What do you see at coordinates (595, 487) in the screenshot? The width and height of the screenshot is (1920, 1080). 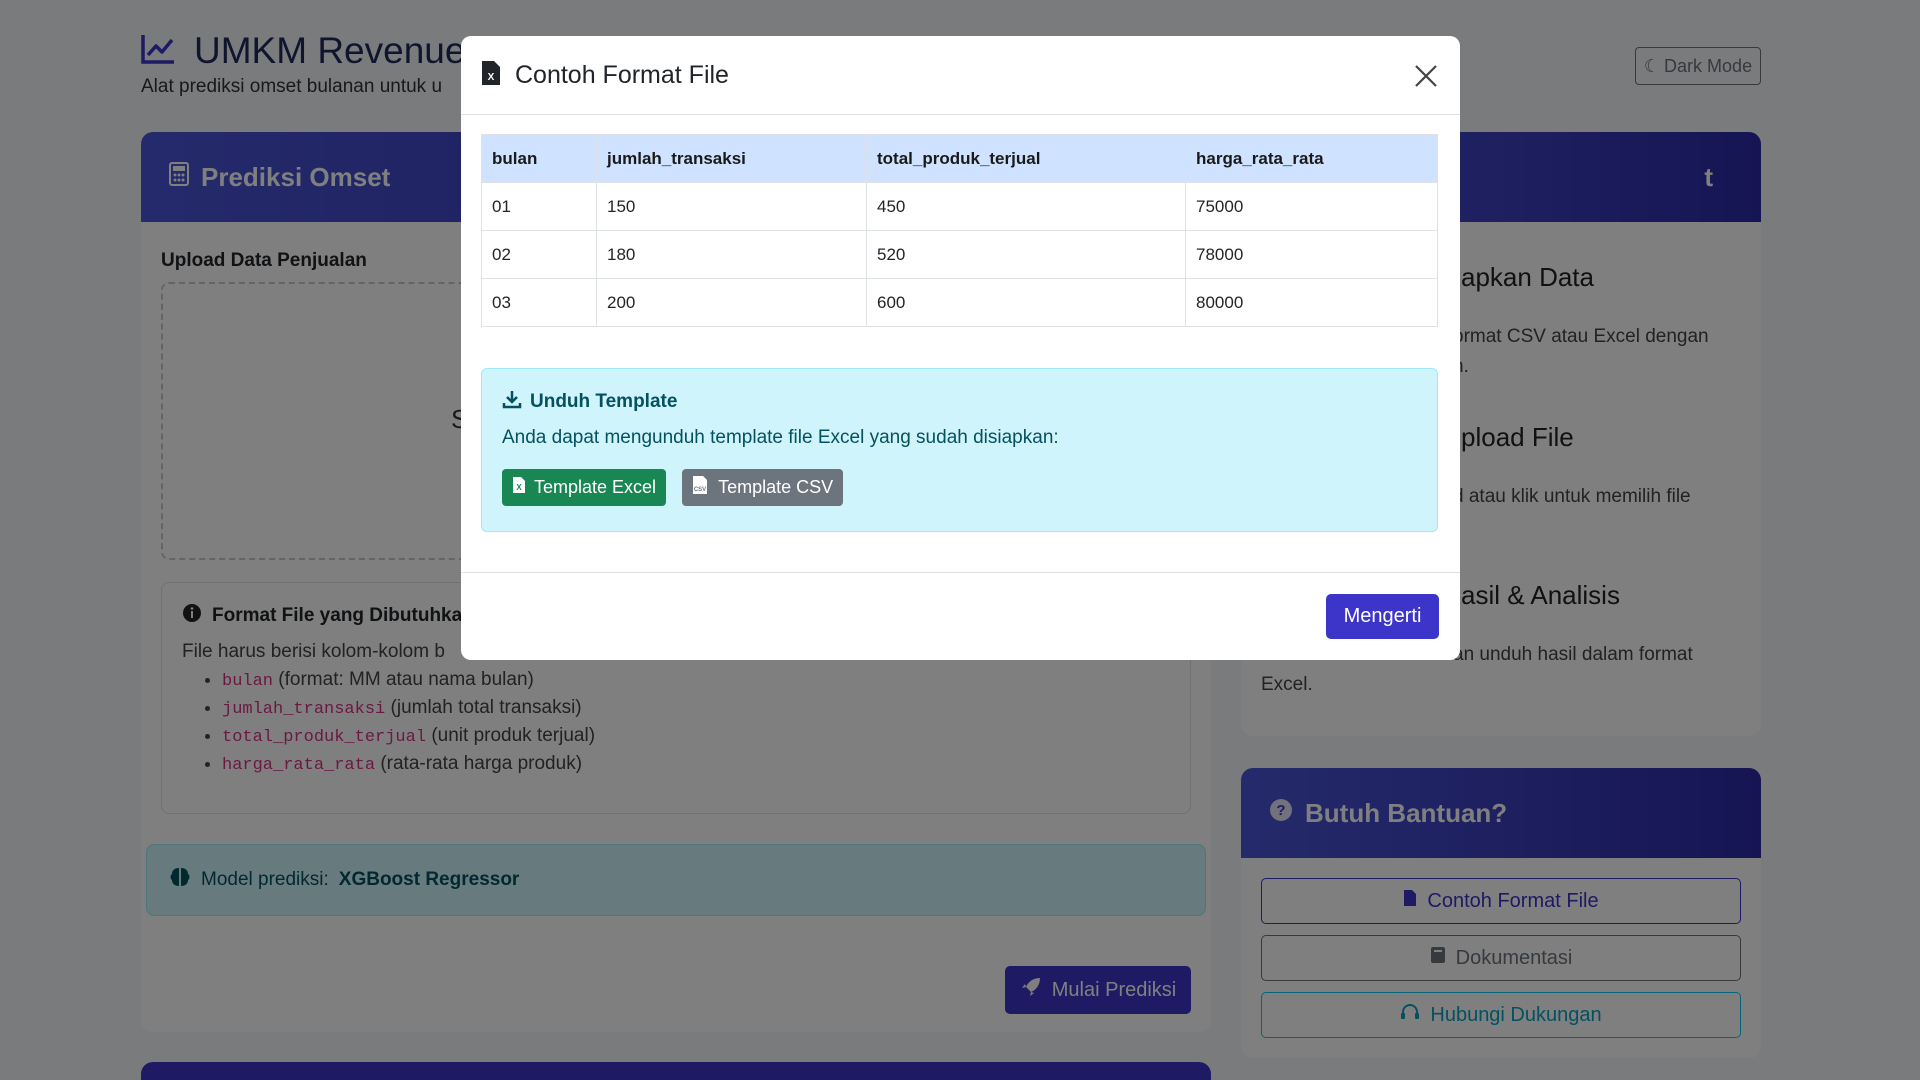 I see `template-excel-label: Template Excel` at bounding box center [595, 487].